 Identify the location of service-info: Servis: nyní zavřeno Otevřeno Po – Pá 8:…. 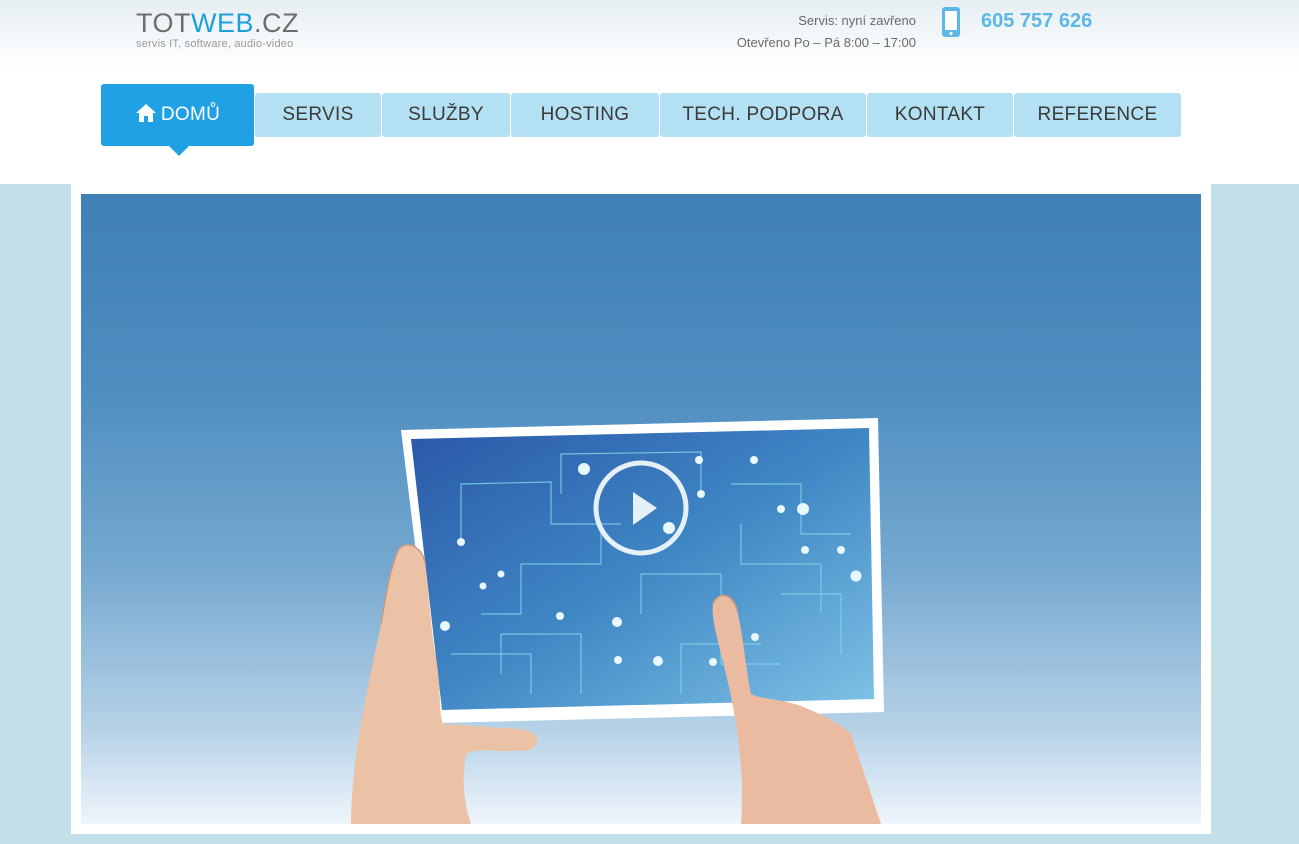
(826, 32).